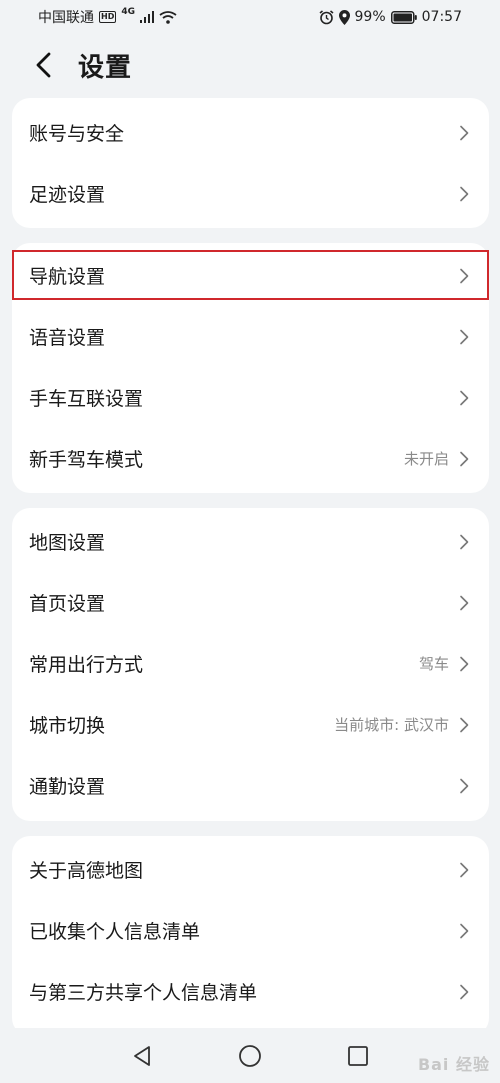 The image size is (500, 1083). I want to click on nav-home-button, so click(250, 1056).